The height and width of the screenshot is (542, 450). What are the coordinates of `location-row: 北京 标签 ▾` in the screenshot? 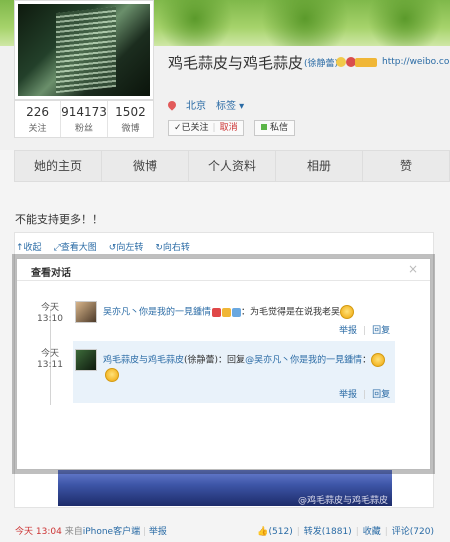 It's located at (205, 104).